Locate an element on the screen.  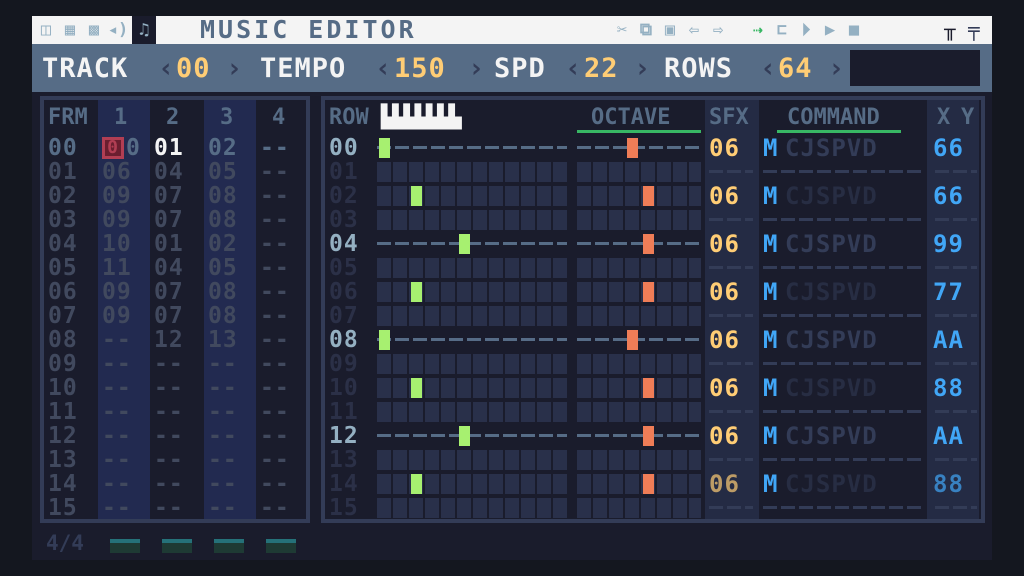
frame-pattern-cell: 05 is located at coordinates (223, 268).